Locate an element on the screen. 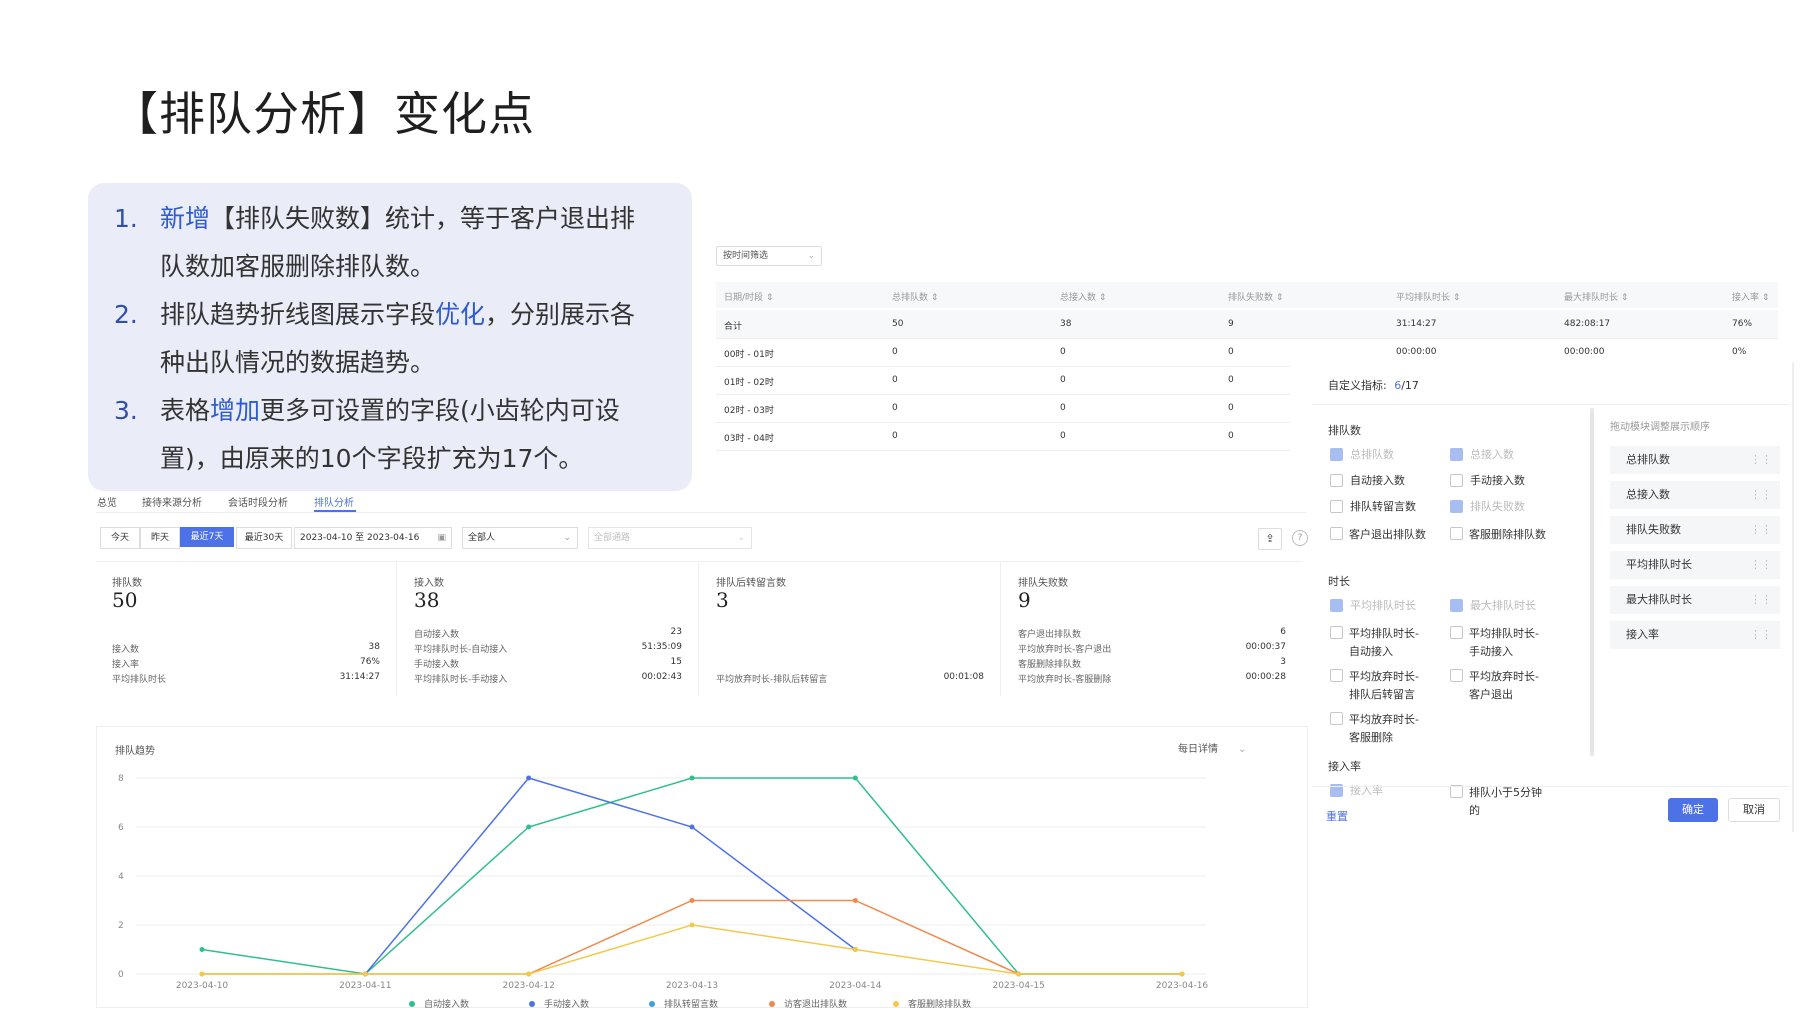 The height and width of the screenshot is (1020, 1809). table-header-cell: 总接入数 ⇕ is located at coordinates (1083, 296).